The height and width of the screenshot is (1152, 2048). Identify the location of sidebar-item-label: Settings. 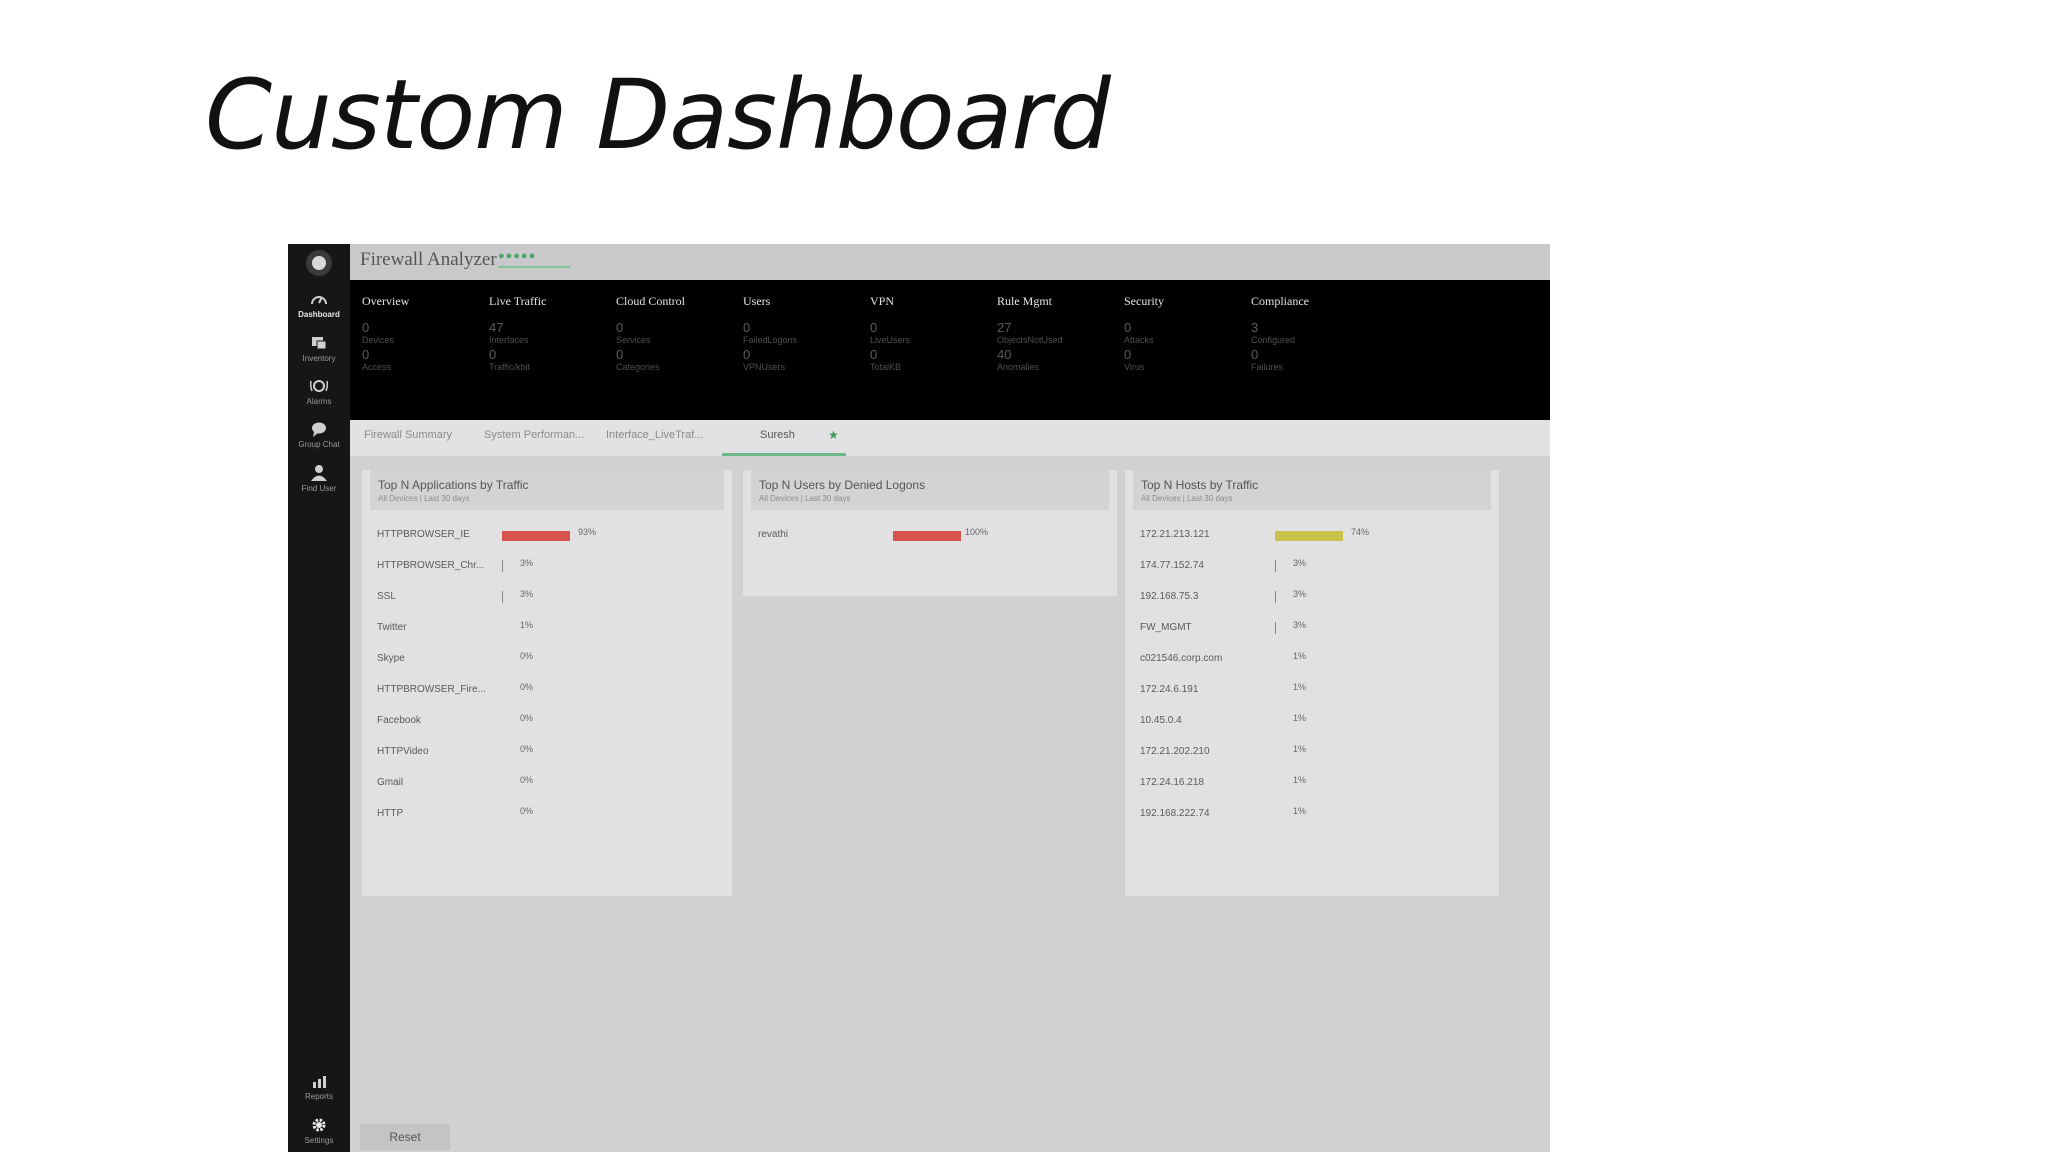
(319, 1140).